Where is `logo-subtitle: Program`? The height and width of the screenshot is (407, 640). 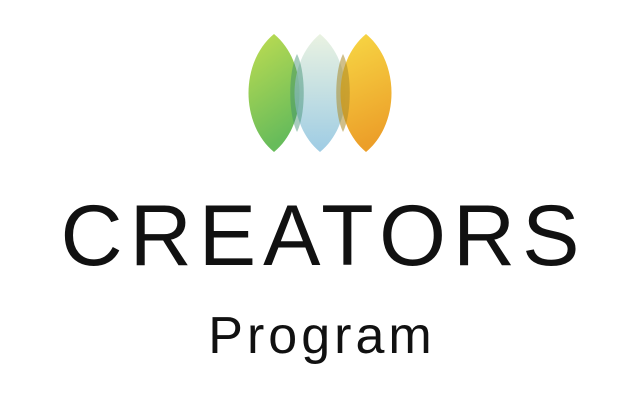 logo-subtitle: Program is located at coordinates (322, 336).